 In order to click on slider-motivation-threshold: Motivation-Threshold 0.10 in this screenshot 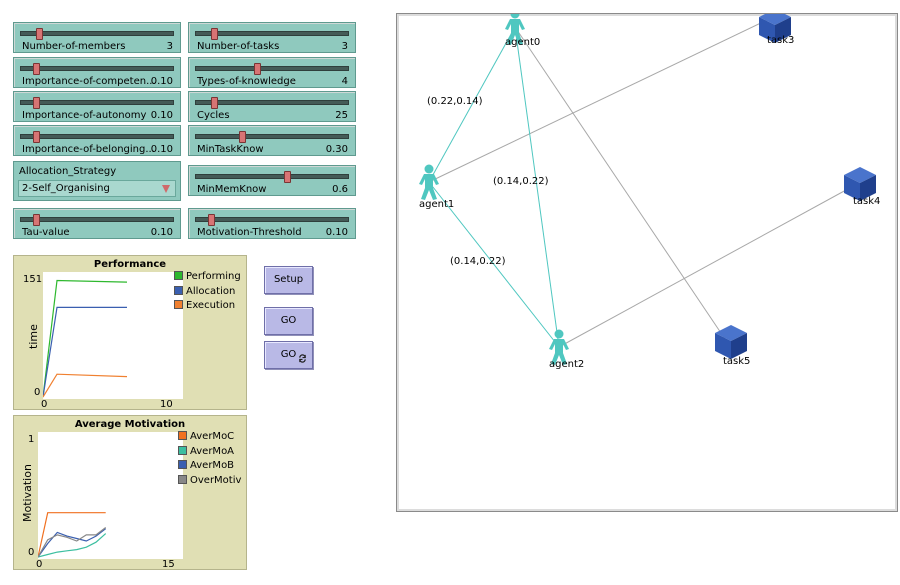, I will do `click(272, 223)`.